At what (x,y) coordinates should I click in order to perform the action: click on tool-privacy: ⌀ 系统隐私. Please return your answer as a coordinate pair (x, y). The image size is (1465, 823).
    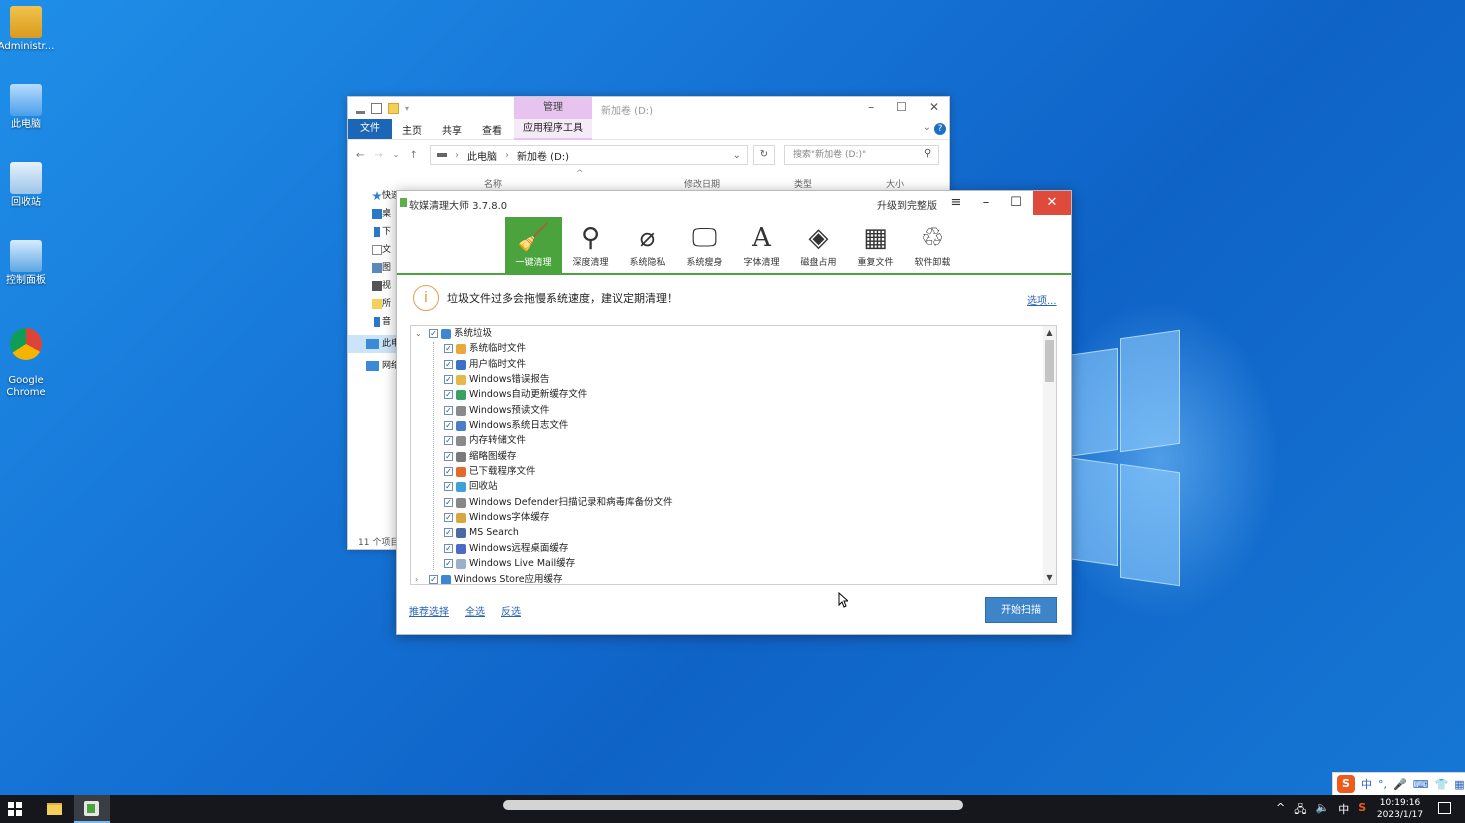
    Looking at the image, I should click on (647, 245).